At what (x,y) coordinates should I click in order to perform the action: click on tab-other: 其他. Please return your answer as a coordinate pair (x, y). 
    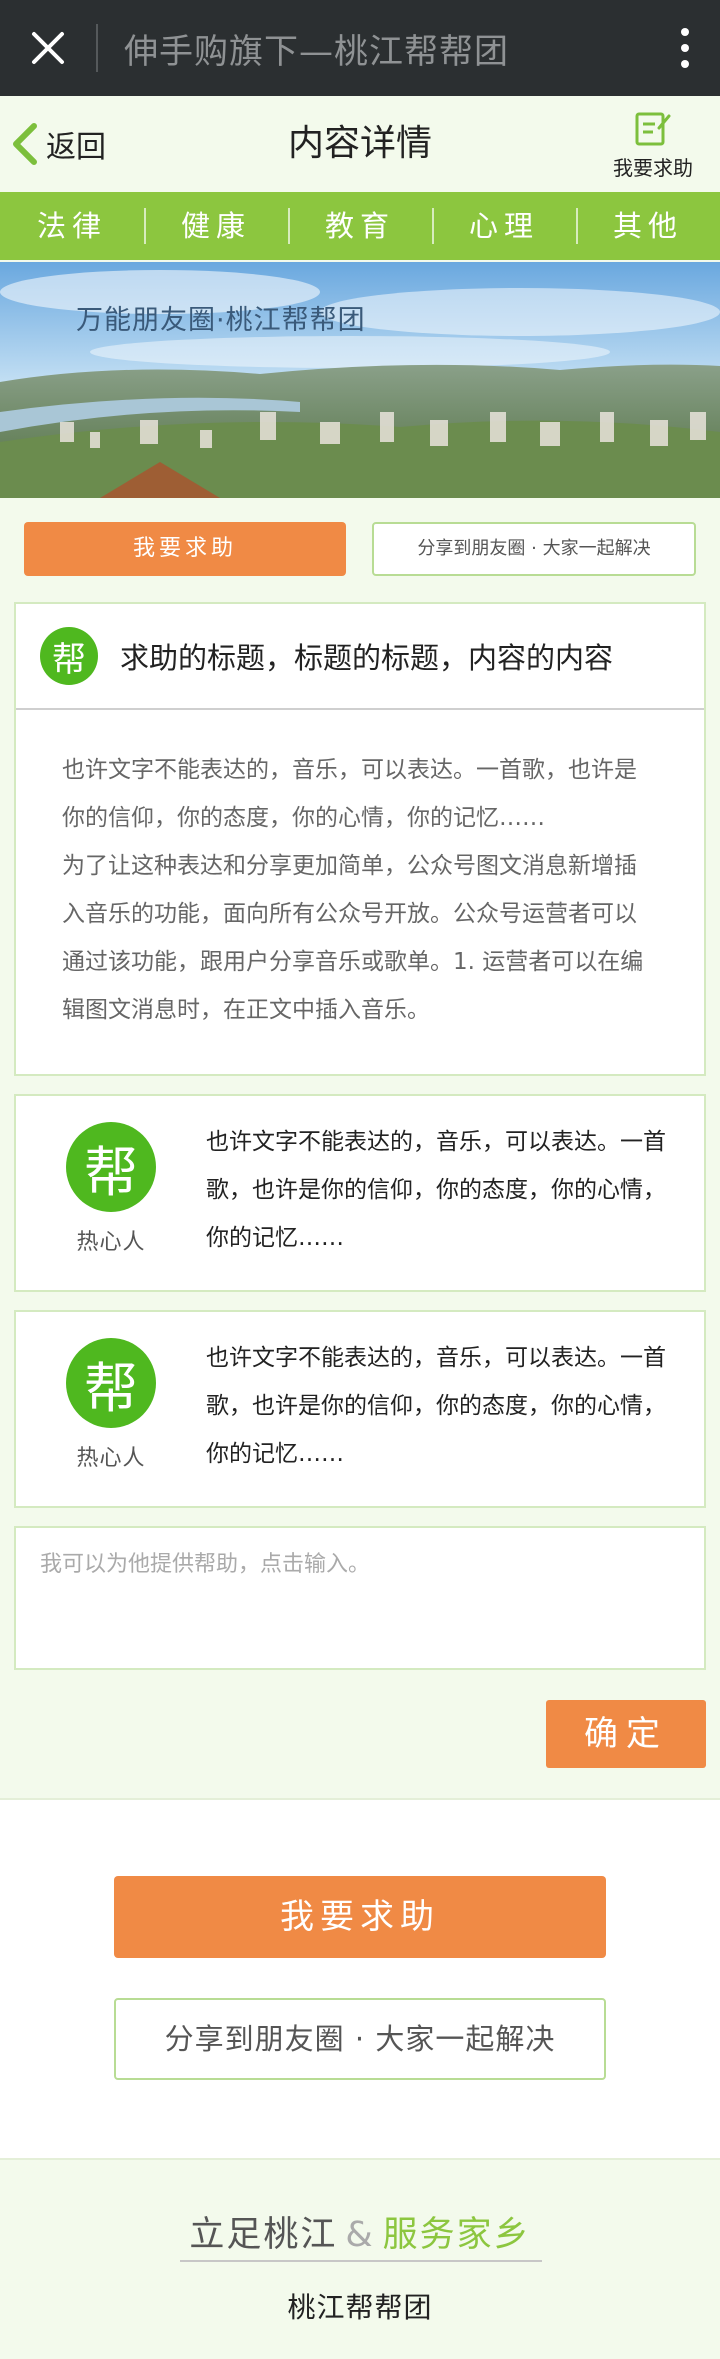
    Looking at the image, I should click on (648, 226).